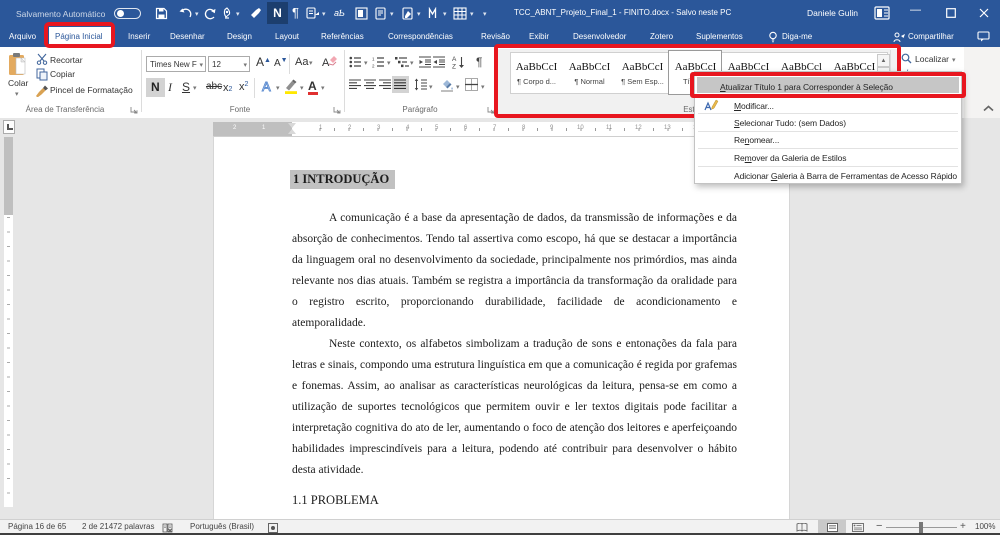 The image size is (1000, 535). I want to click on svg-text: Z, so click(454, 67).